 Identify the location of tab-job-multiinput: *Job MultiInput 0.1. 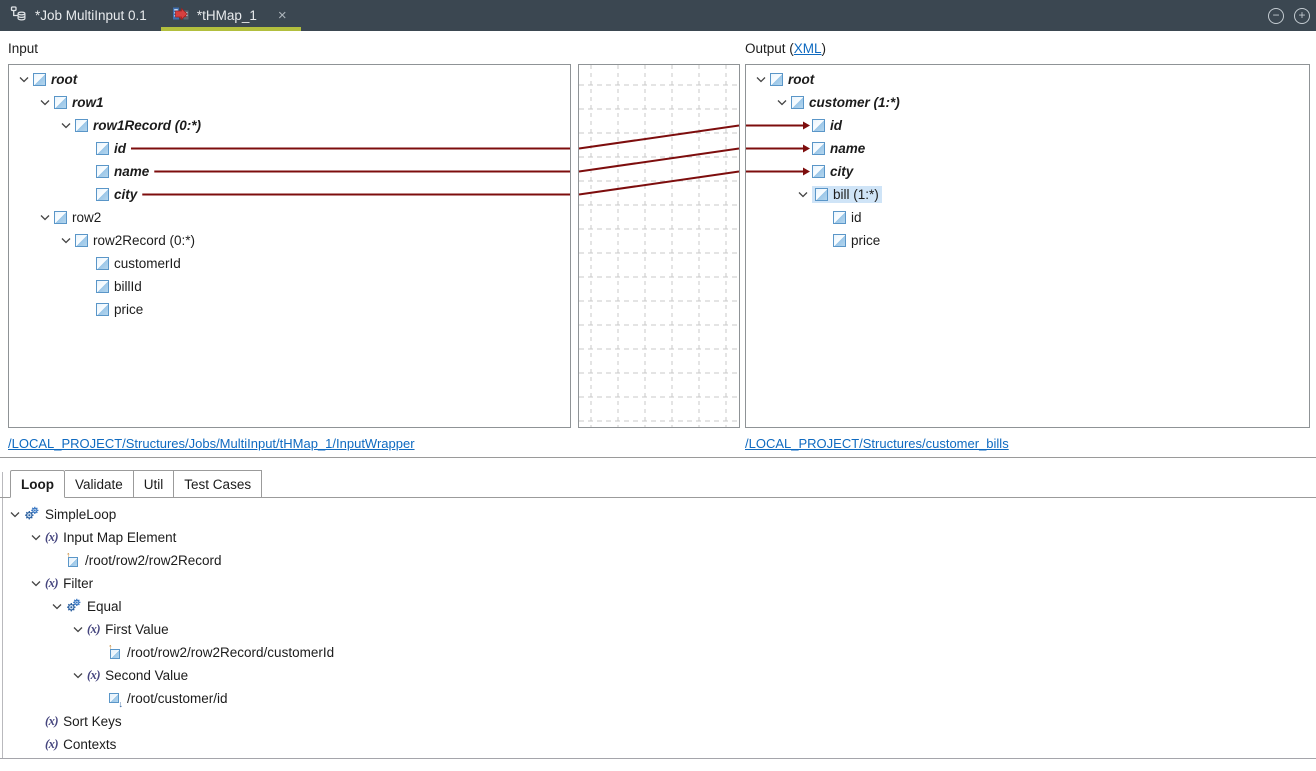
(80, 15).